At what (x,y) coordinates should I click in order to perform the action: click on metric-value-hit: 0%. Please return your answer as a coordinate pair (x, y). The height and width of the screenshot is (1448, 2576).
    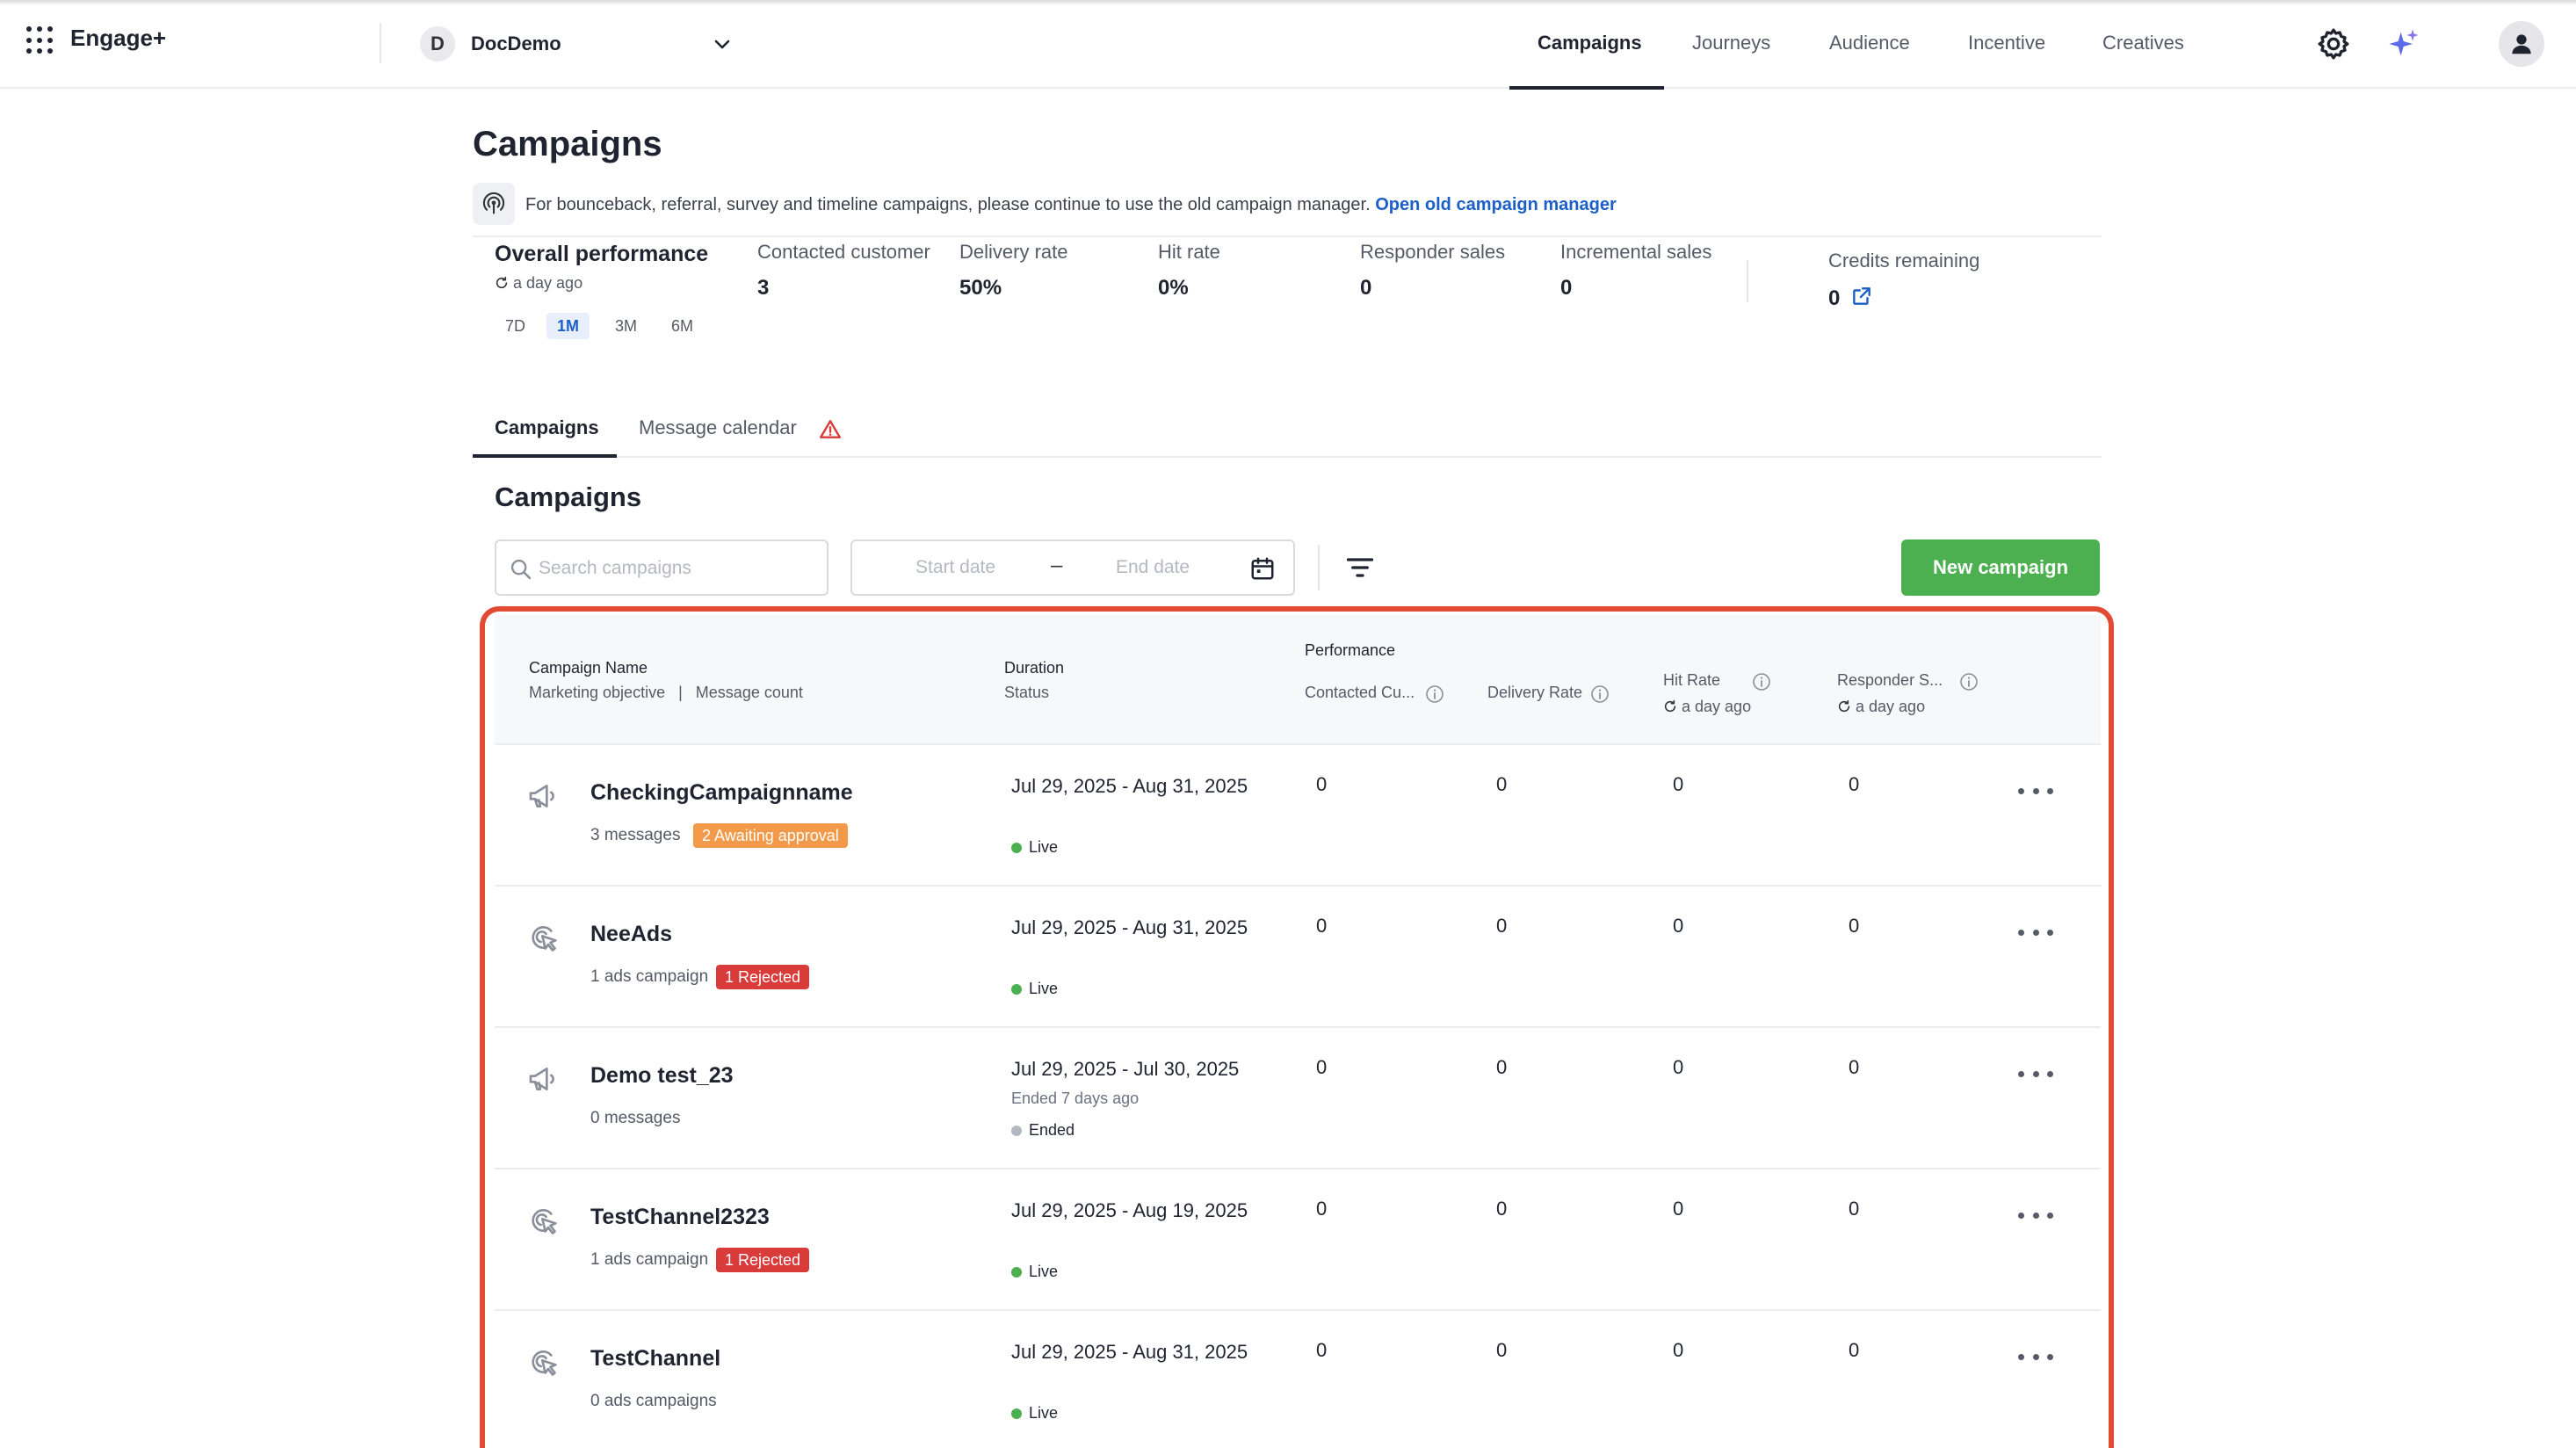
    Looking at the image, I should click on (1173, 288).